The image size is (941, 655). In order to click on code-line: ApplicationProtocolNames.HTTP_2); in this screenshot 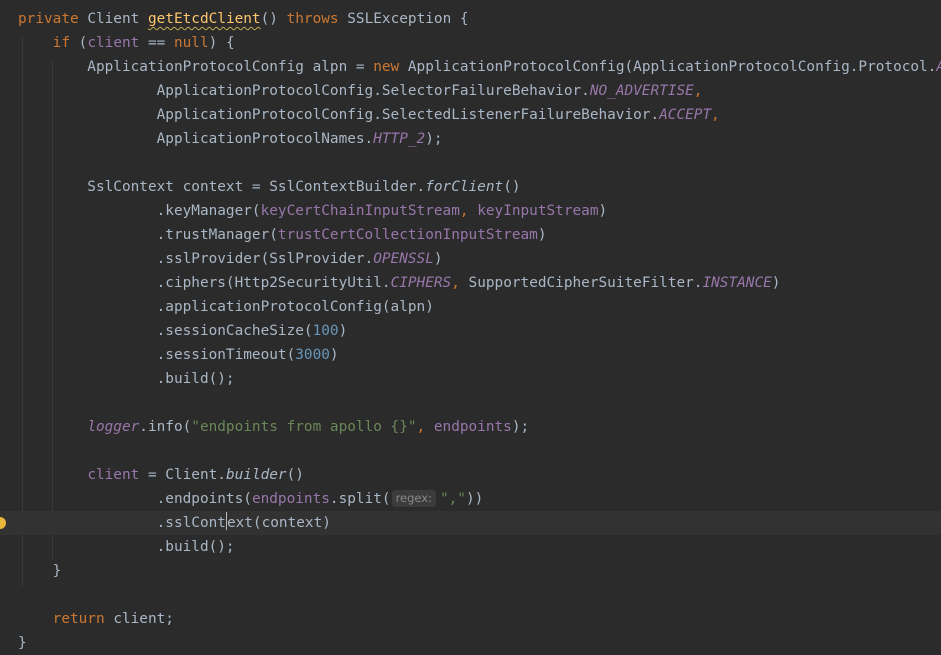, I will do `click(470, 139)`.